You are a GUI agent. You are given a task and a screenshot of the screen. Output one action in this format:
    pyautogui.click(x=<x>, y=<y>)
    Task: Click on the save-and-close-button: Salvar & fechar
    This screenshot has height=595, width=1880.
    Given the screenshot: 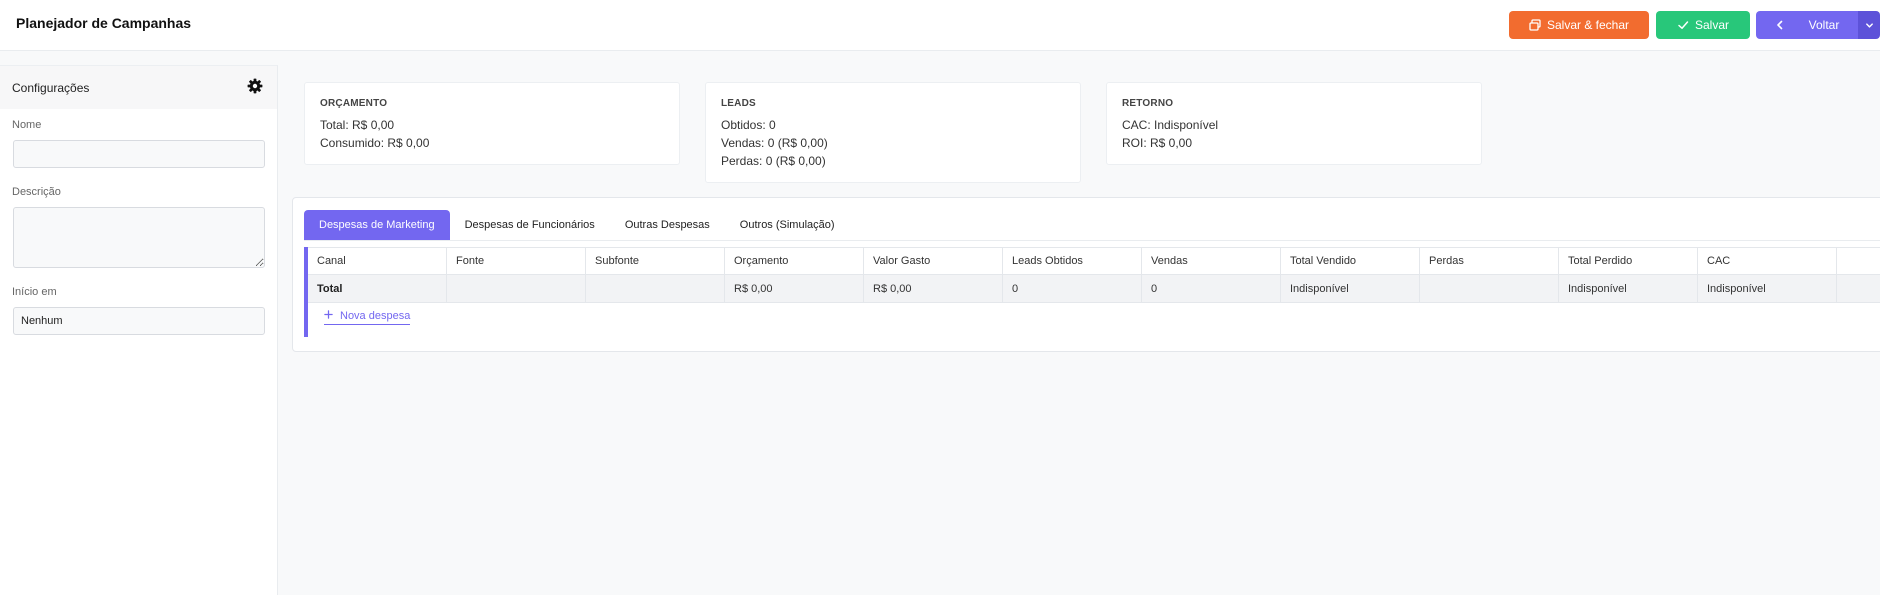 What is the action you would take?
    pyautogui.click(x=1579, y=25)
    